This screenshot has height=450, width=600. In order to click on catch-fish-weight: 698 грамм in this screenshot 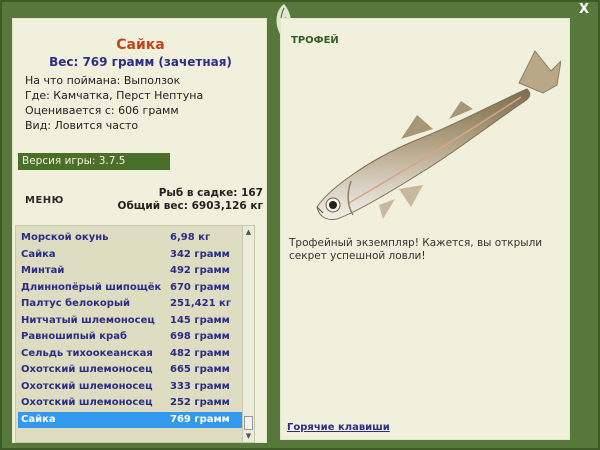, I will do `click(200, 336)`.